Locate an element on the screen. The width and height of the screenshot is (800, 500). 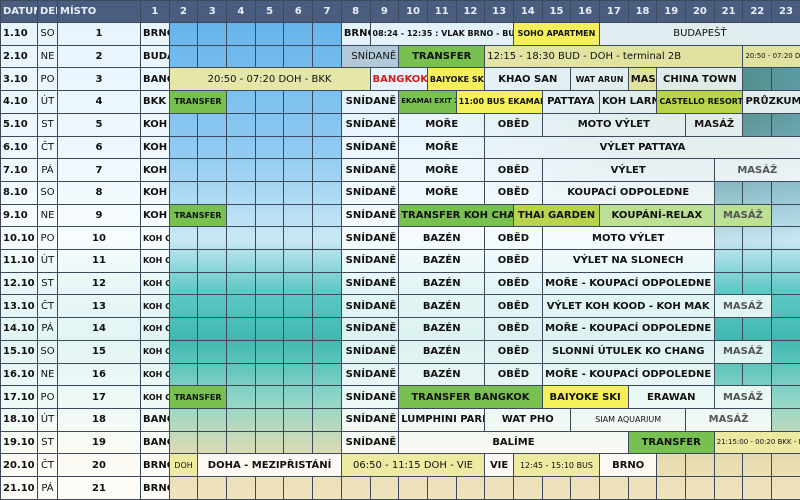
event-cell: DOHA - MEZIPŘISTÁNÍ is located at coordinates (269, 465).